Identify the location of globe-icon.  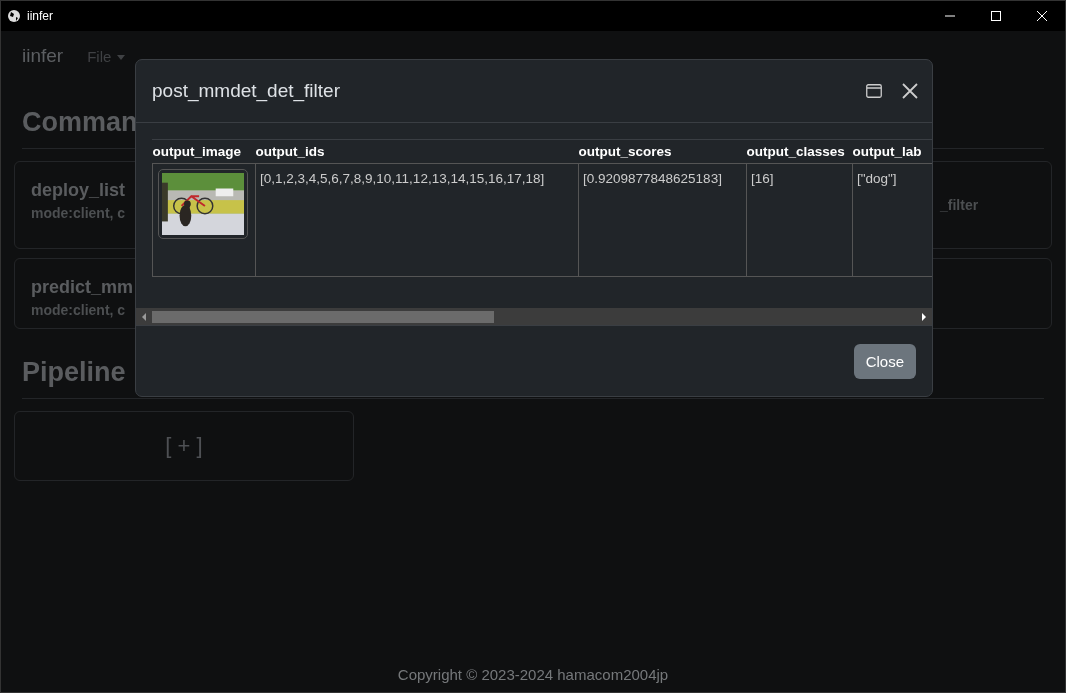
(14, 16).